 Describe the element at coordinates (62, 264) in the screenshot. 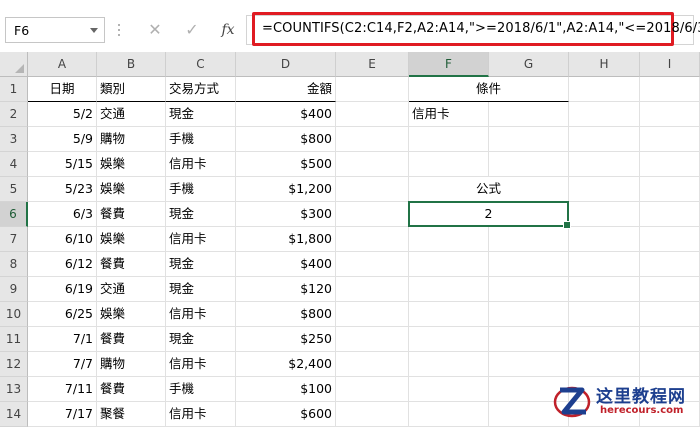

I see `record-date: 6/12` at that location.